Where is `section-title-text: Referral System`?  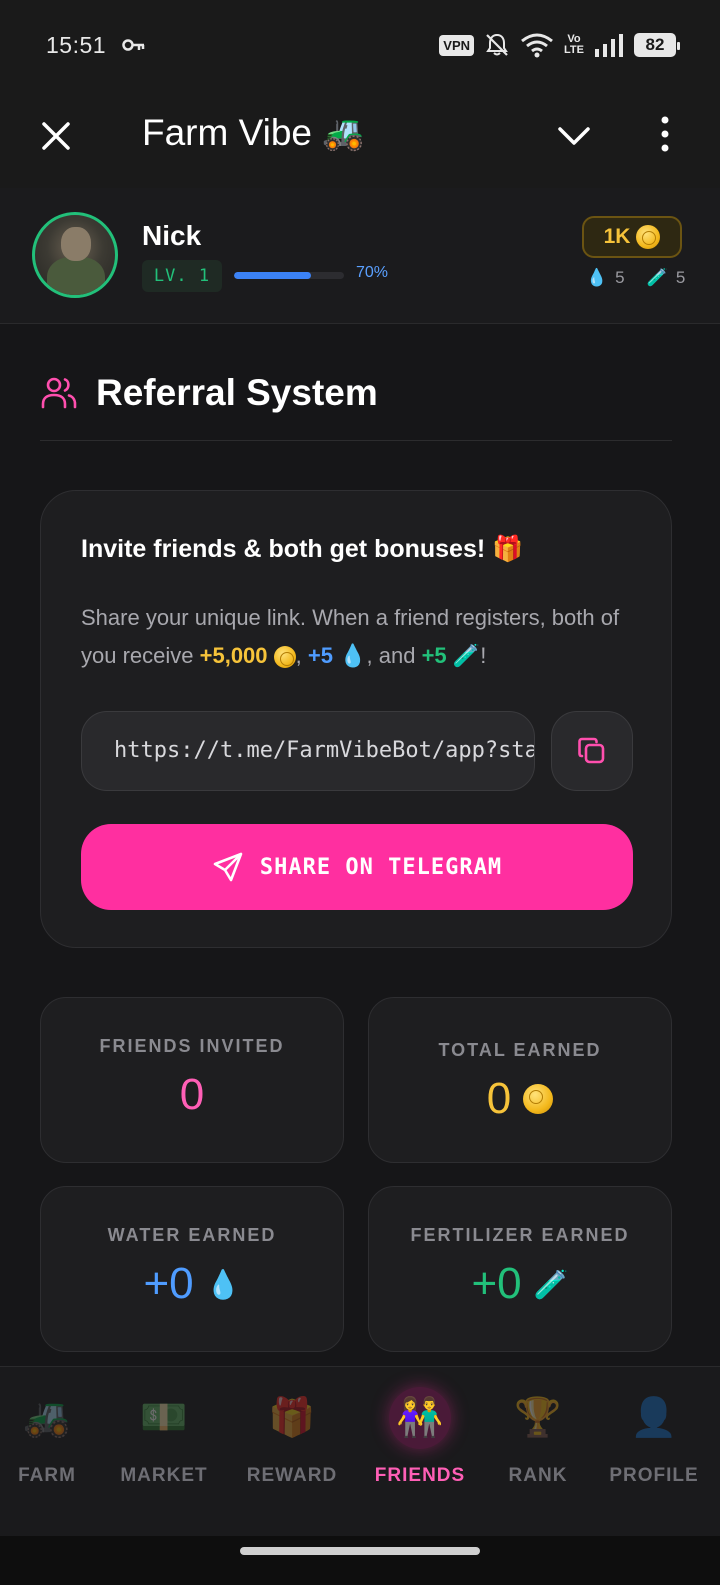 section-title-text: Referral System is located at coordinates (237, 392).